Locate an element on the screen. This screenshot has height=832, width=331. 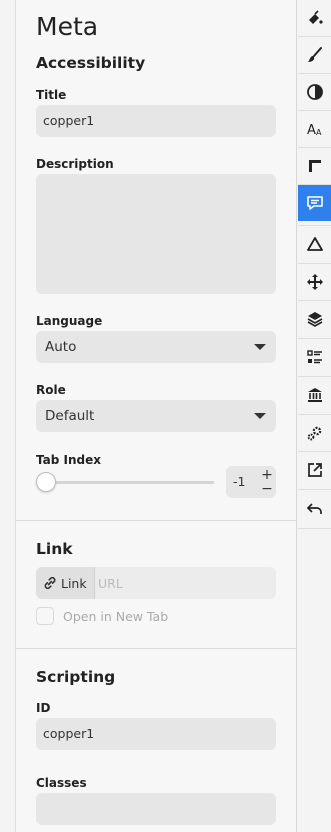
panel-title: Meta is located at coordinates (67, 26).